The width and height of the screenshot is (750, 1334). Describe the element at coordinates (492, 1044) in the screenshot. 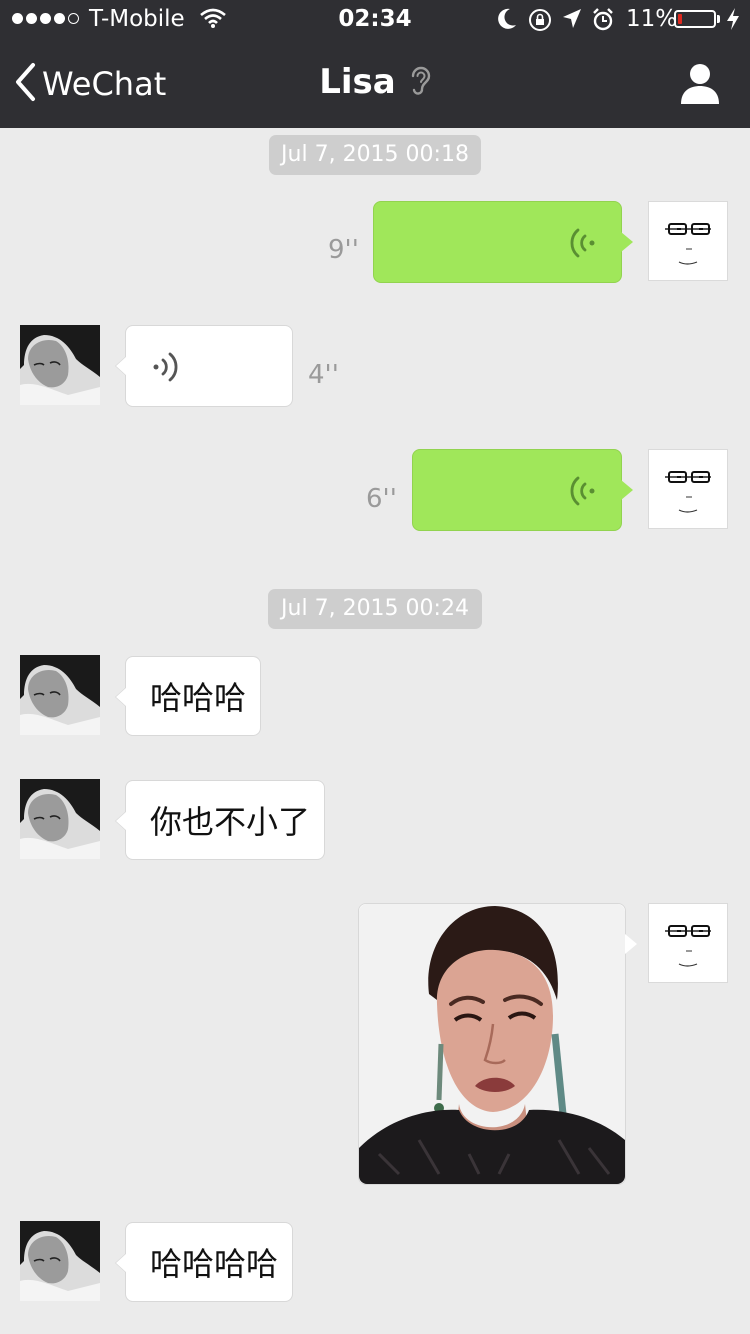

I see `sticker-photo` at that location.